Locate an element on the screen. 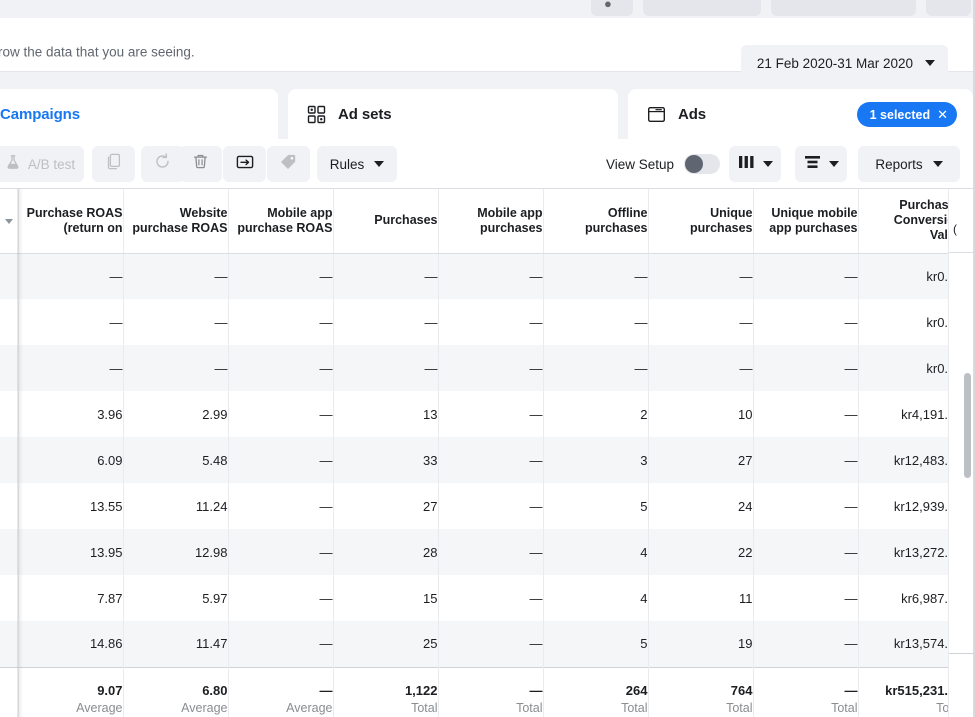 This screenshot has width=975, height=717. table-cell: 6.09 is located at coordinates (71, 460).